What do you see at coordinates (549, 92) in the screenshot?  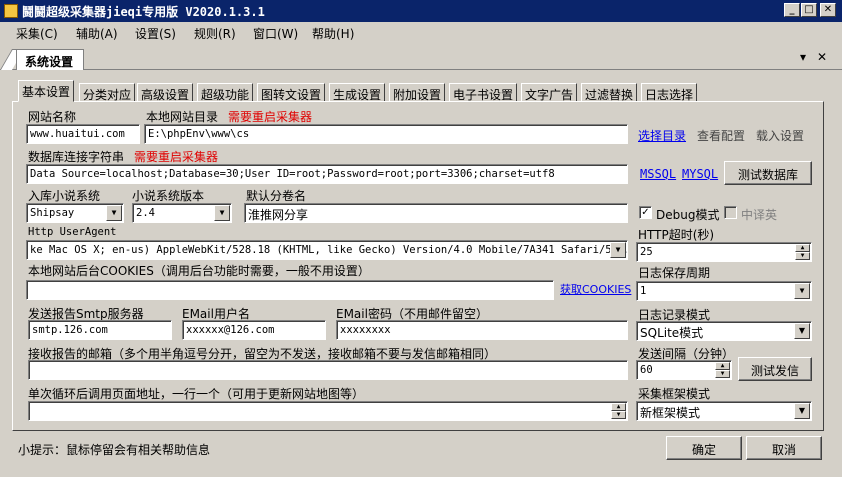 I see `tab-text-ads: 文字广告` at bounding box center [549, 92].